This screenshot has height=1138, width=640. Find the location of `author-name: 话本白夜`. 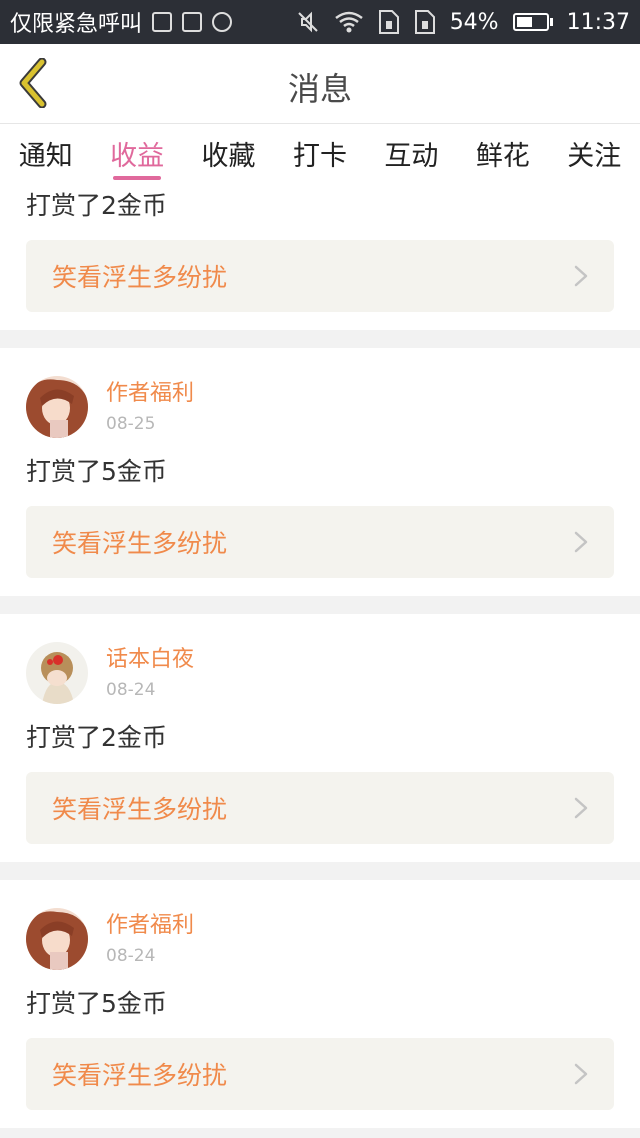

author-name: 话本白夜 is located at coordinates (150, 660).